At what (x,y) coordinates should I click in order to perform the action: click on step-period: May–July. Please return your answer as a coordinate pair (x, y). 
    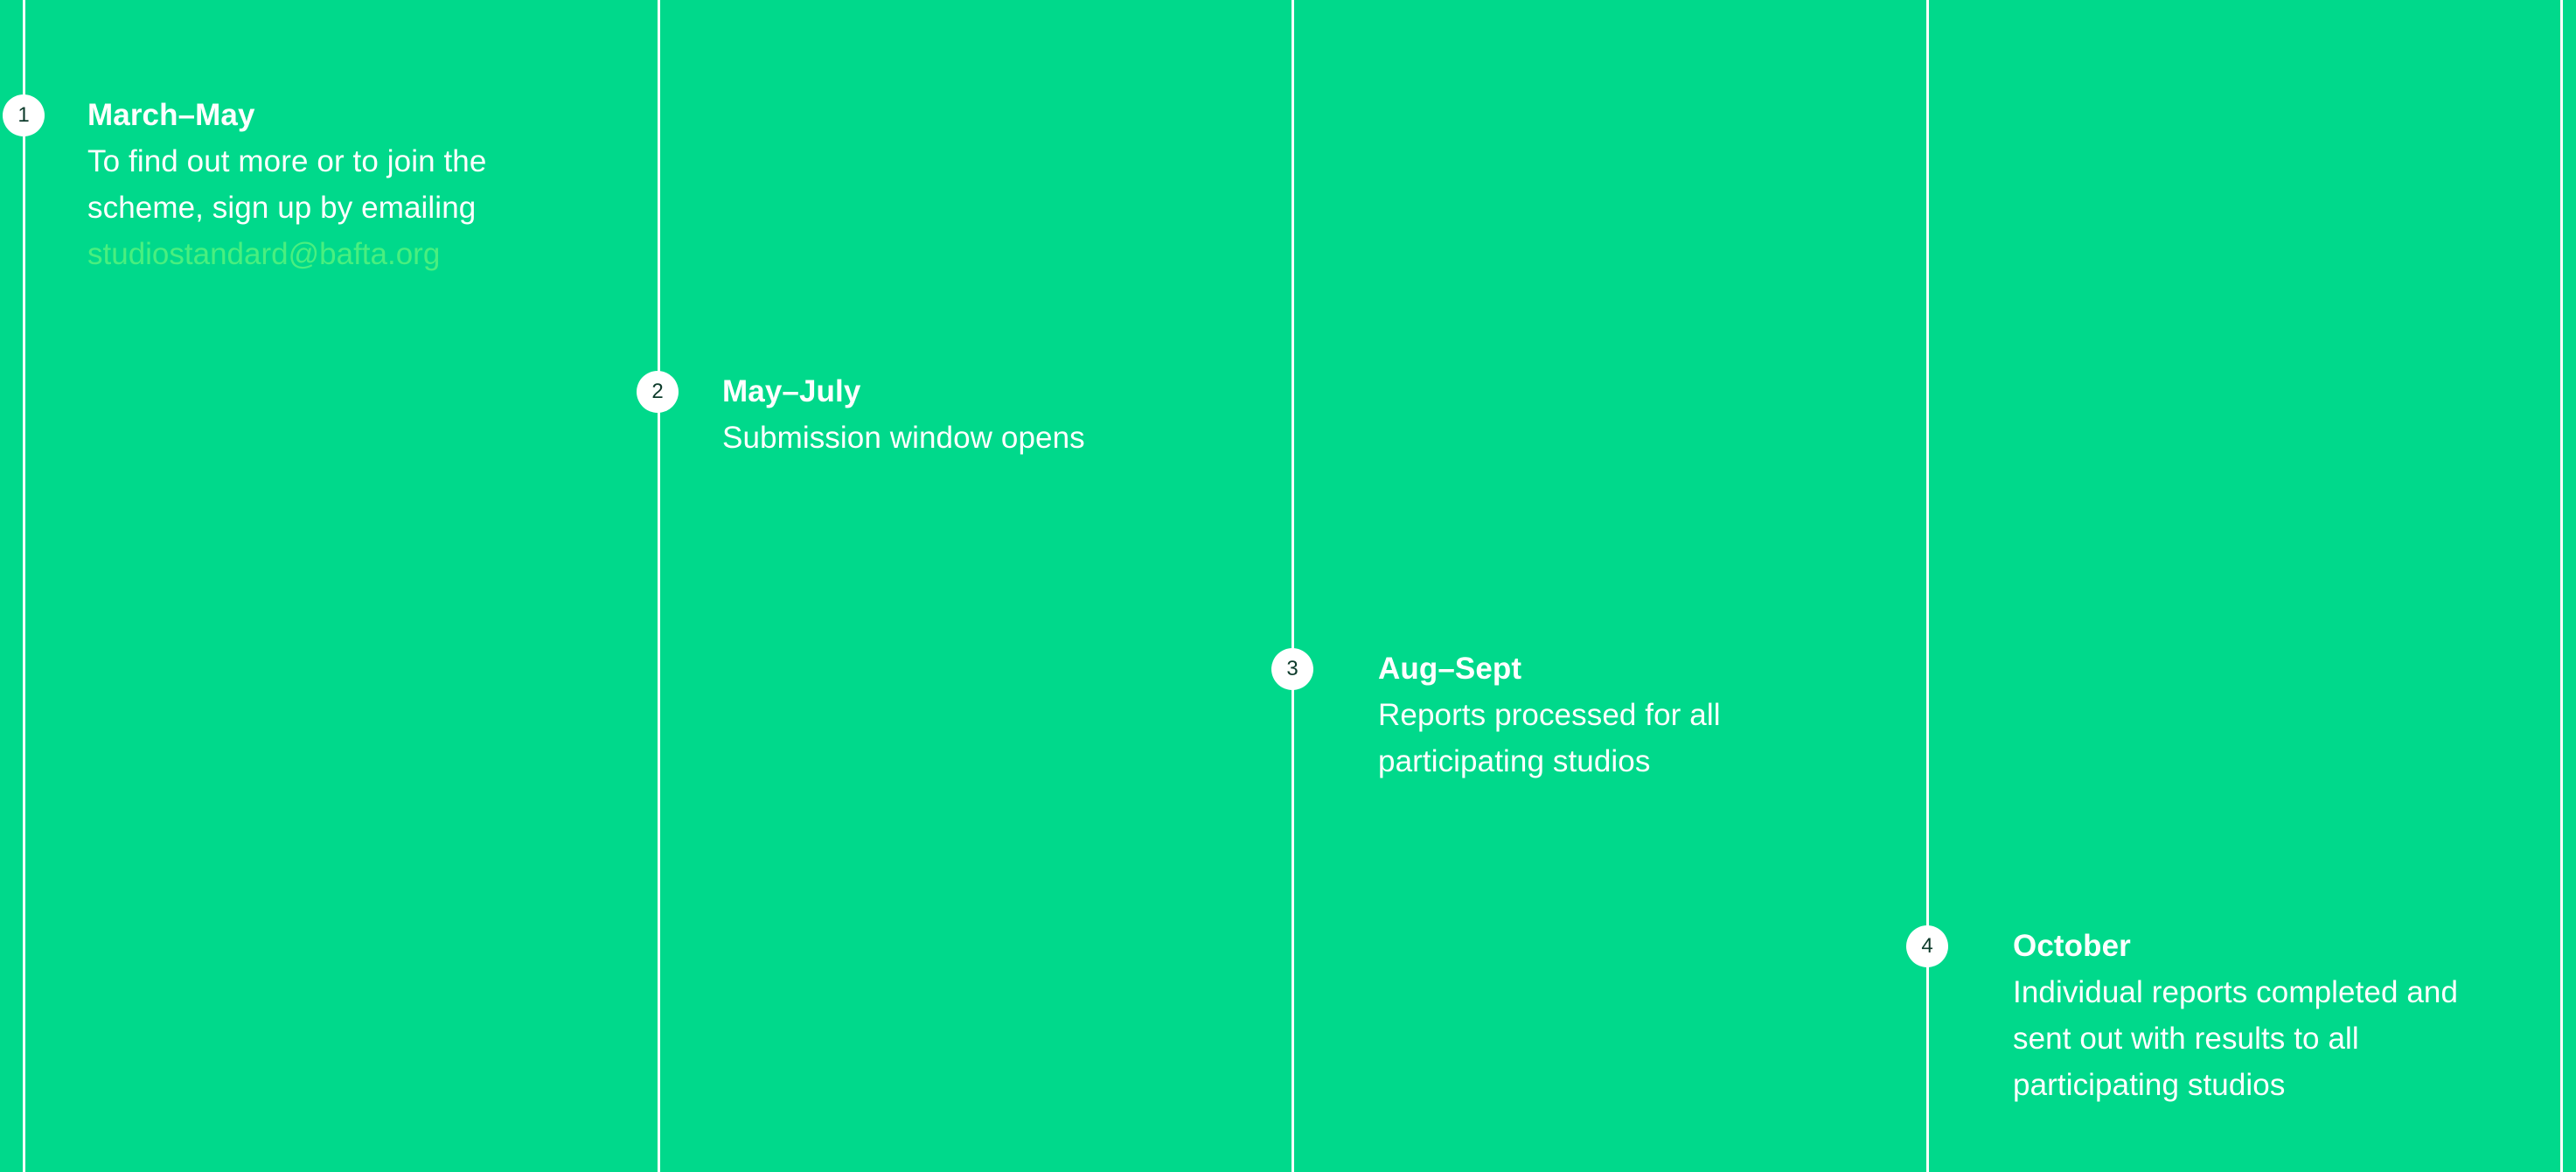
    Looking at the image, I should click on (791, 391).